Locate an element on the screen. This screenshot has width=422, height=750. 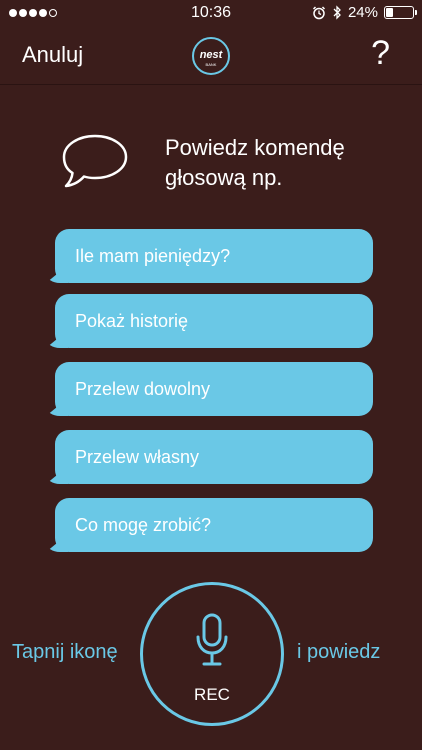
suggestion-how-much-money: Ile mam pieniędzy? is located at coordinates (214, 256).